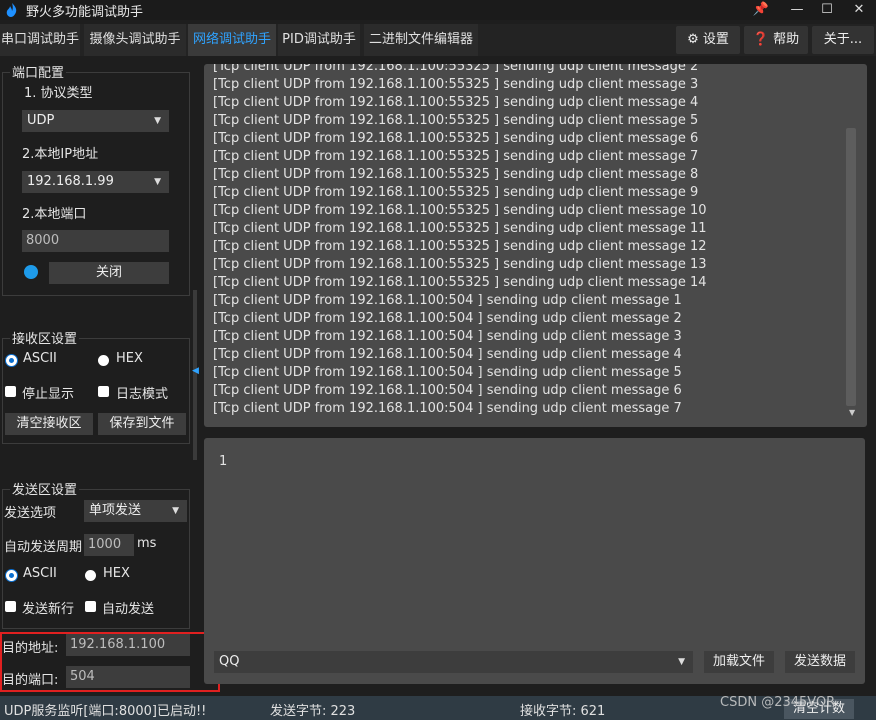 The height and width of the screenshot is (720, 876). What do you see at coordinates (49, 424) in the screenshot?
I see `clear-receive-button: 清空接收区` at bounding box center [49, 424].